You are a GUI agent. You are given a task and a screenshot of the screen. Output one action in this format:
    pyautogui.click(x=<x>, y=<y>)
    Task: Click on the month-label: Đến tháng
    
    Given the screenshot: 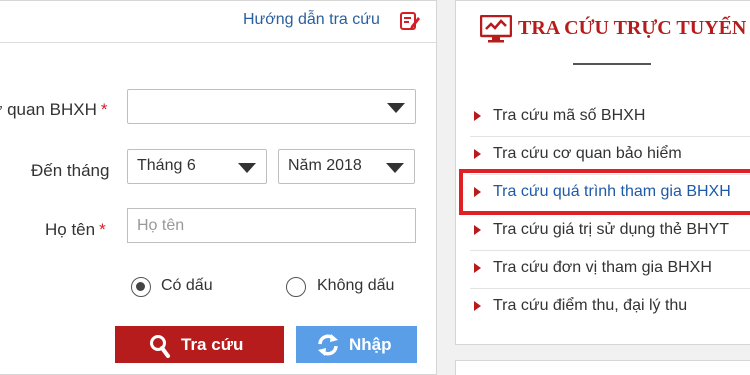 What is the action you would take?
    pyautogui.click(x=70, y=170)
    